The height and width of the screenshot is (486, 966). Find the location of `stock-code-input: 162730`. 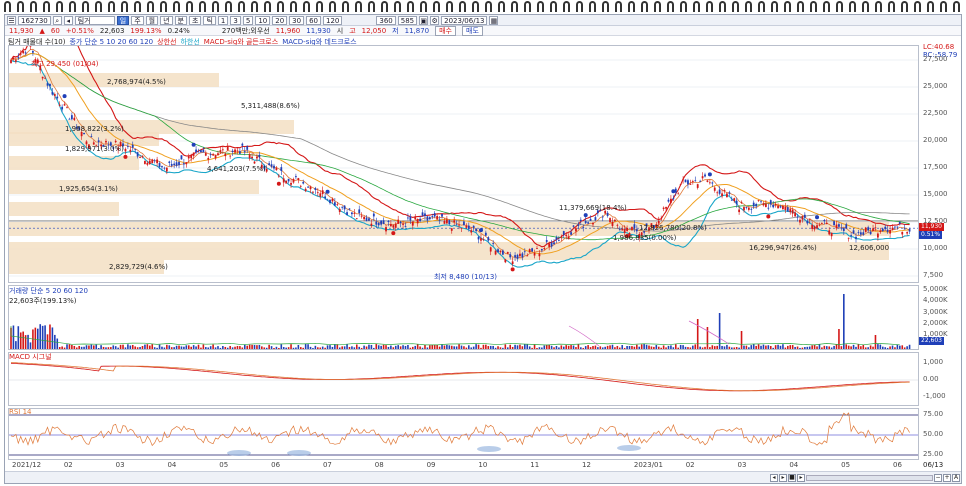

stock-code-input: 162730 is located at coordinates (34, 20).